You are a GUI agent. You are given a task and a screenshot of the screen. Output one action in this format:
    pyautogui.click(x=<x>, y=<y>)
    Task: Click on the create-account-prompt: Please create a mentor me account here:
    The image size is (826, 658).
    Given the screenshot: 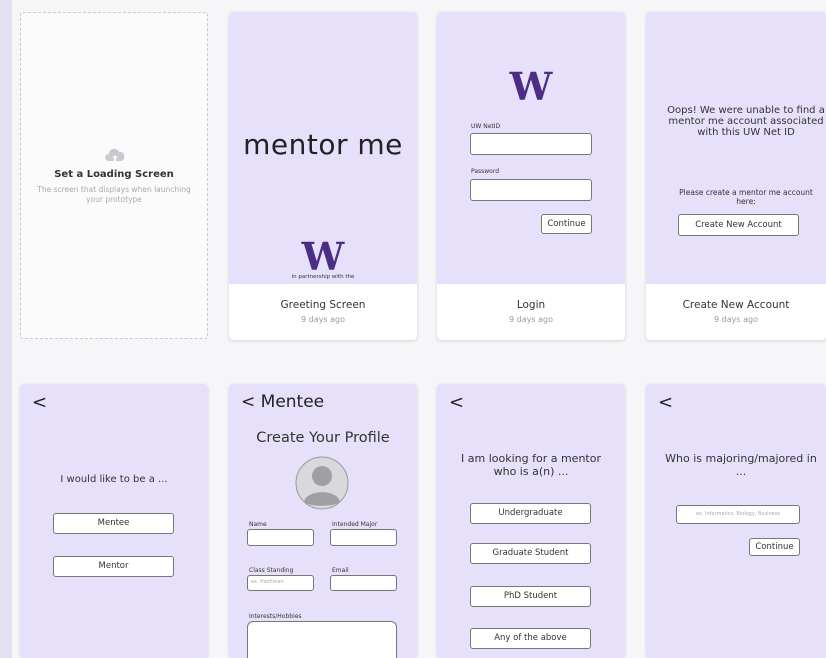 What is the action you would take?
    pyautogui.click(x=746, y=197)
    